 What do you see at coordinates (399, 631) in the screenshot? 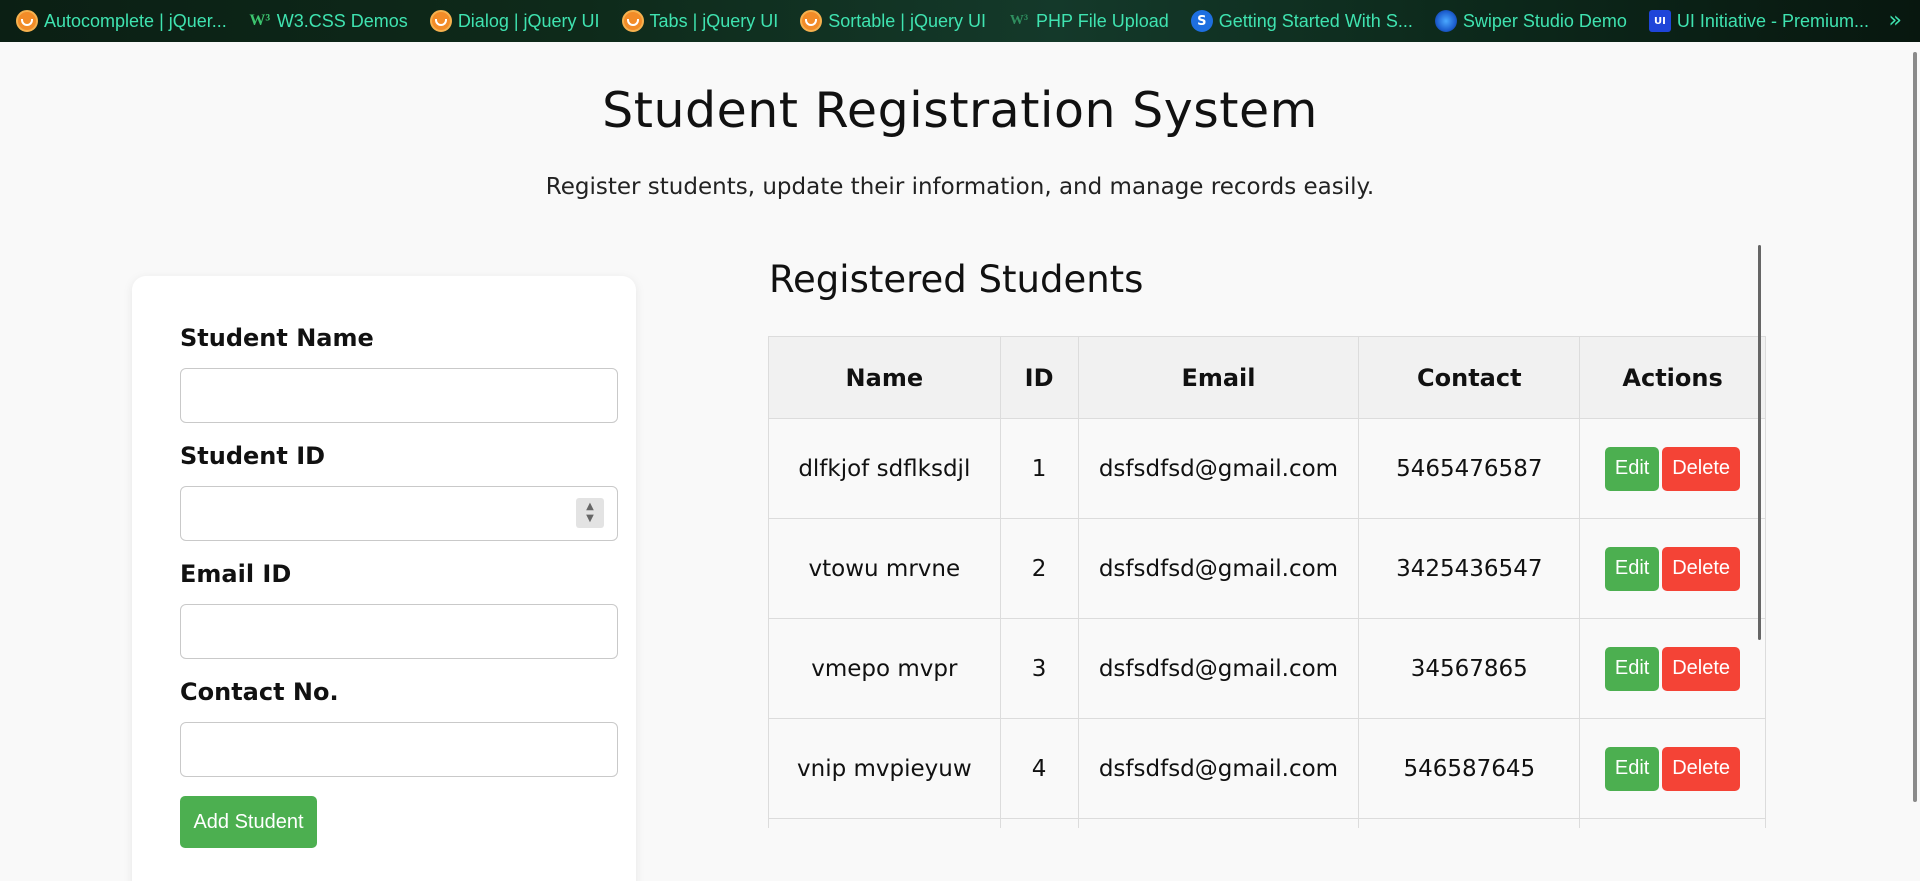
I see `email-input` at bounding box center [399, 631].